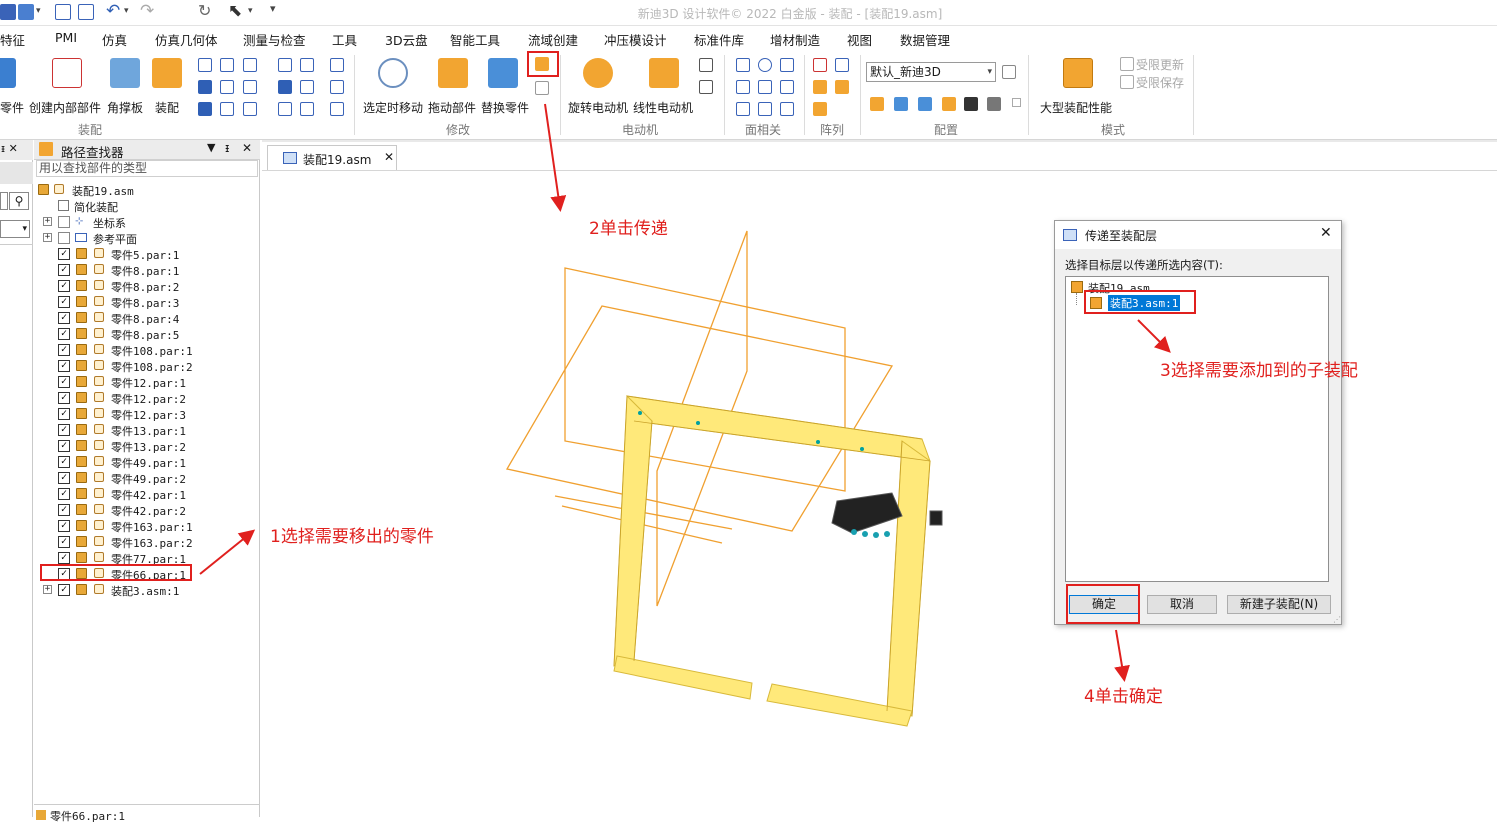  I want to click on tree-part-item: ✓ 零件8.par:5, so click(147, 334).